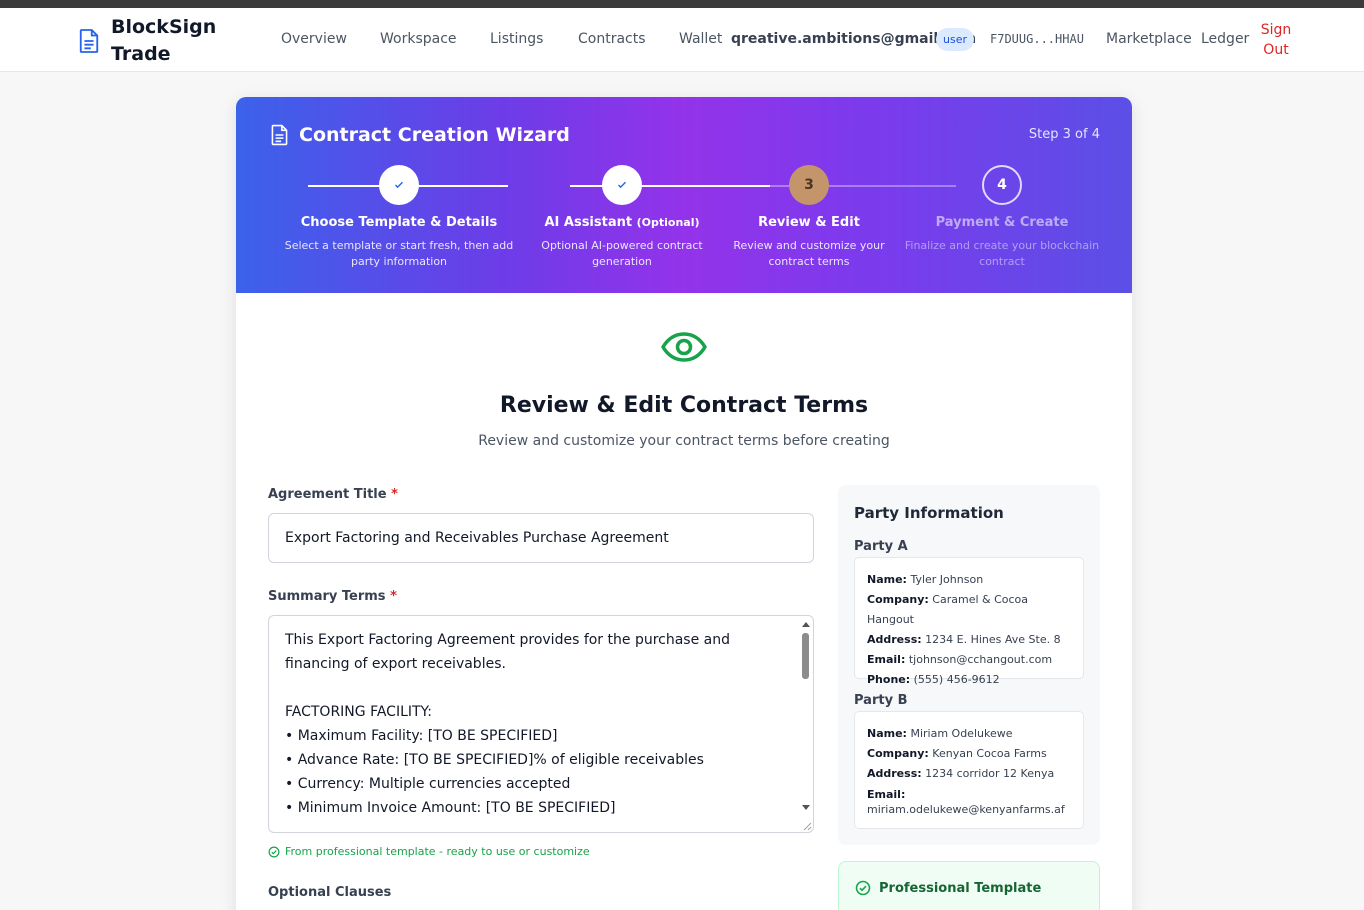 The image size is (1364, 910). What do you see at coordinates (588, 222) in the screenshot?
I see `step-2-title-text: AI Assistant` at bounding box center [588, 222].